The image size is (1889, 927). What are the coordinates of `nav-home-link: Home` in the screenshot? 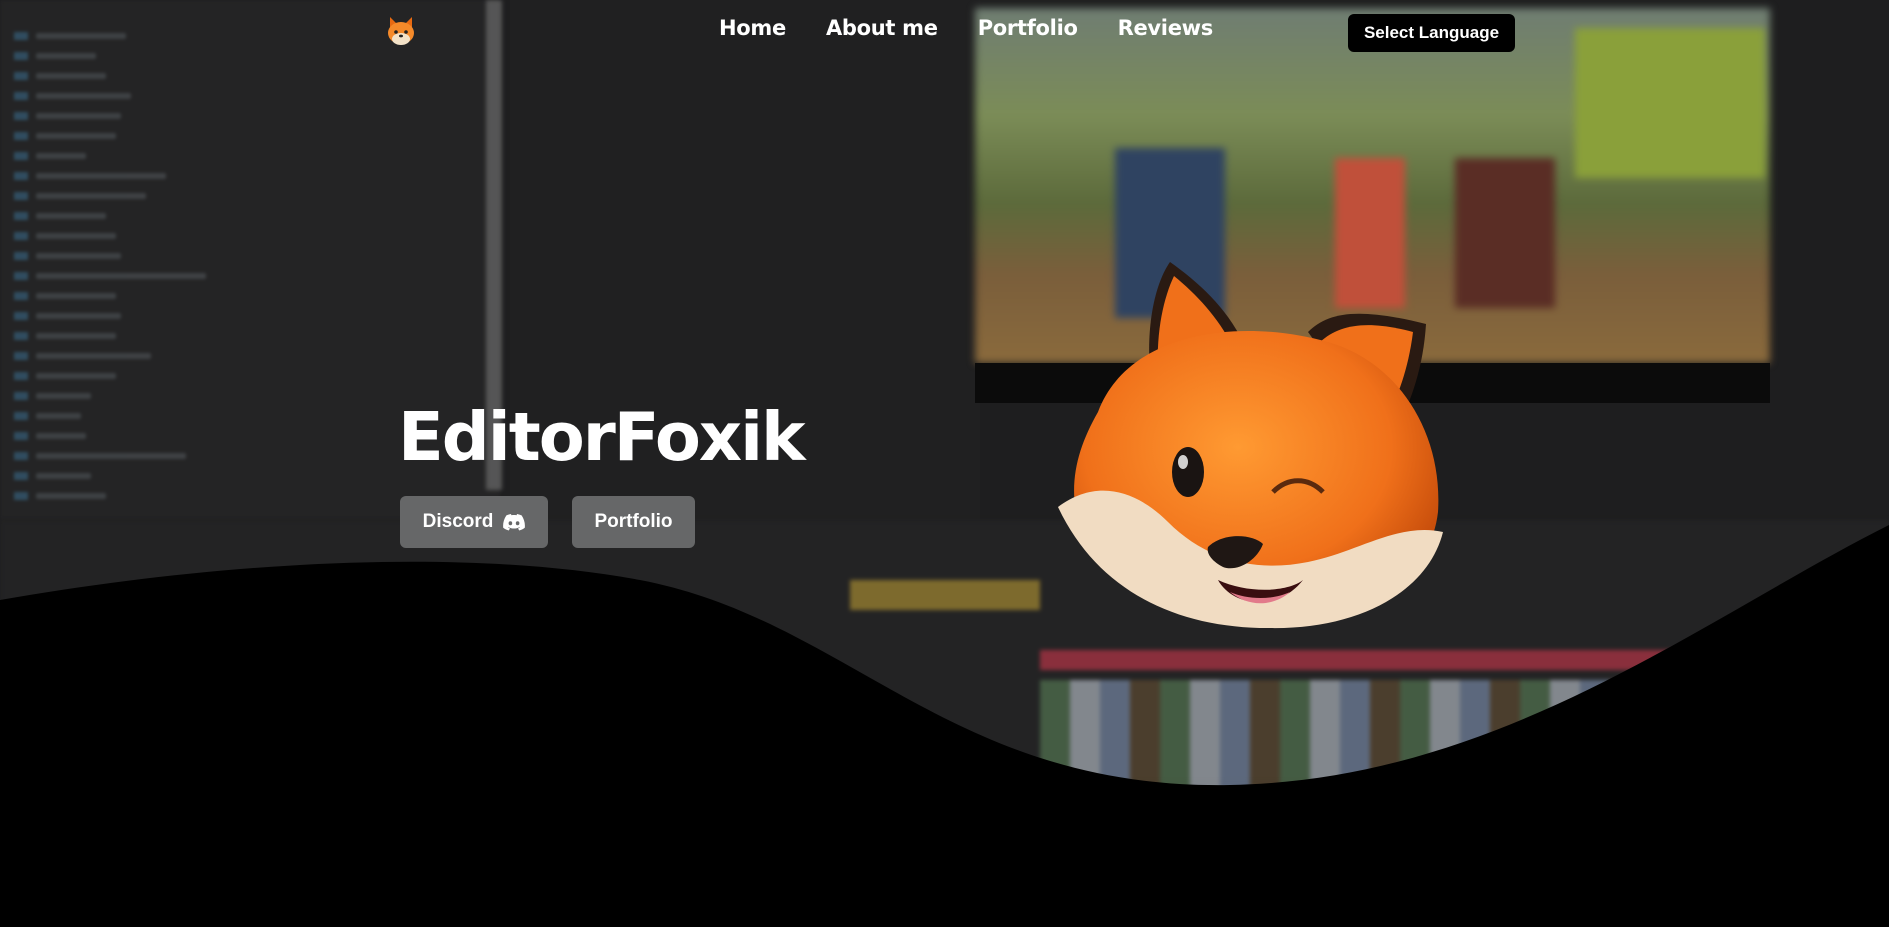 It's located at (752, 28).